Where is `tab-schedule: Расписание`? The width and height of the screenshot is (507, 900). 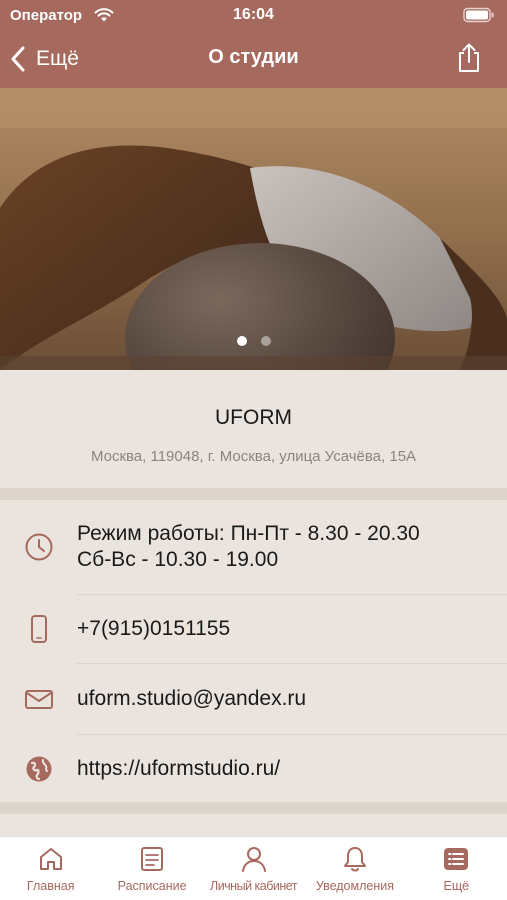 tab-schedule: Расписание is located at coordinates (151, 868).